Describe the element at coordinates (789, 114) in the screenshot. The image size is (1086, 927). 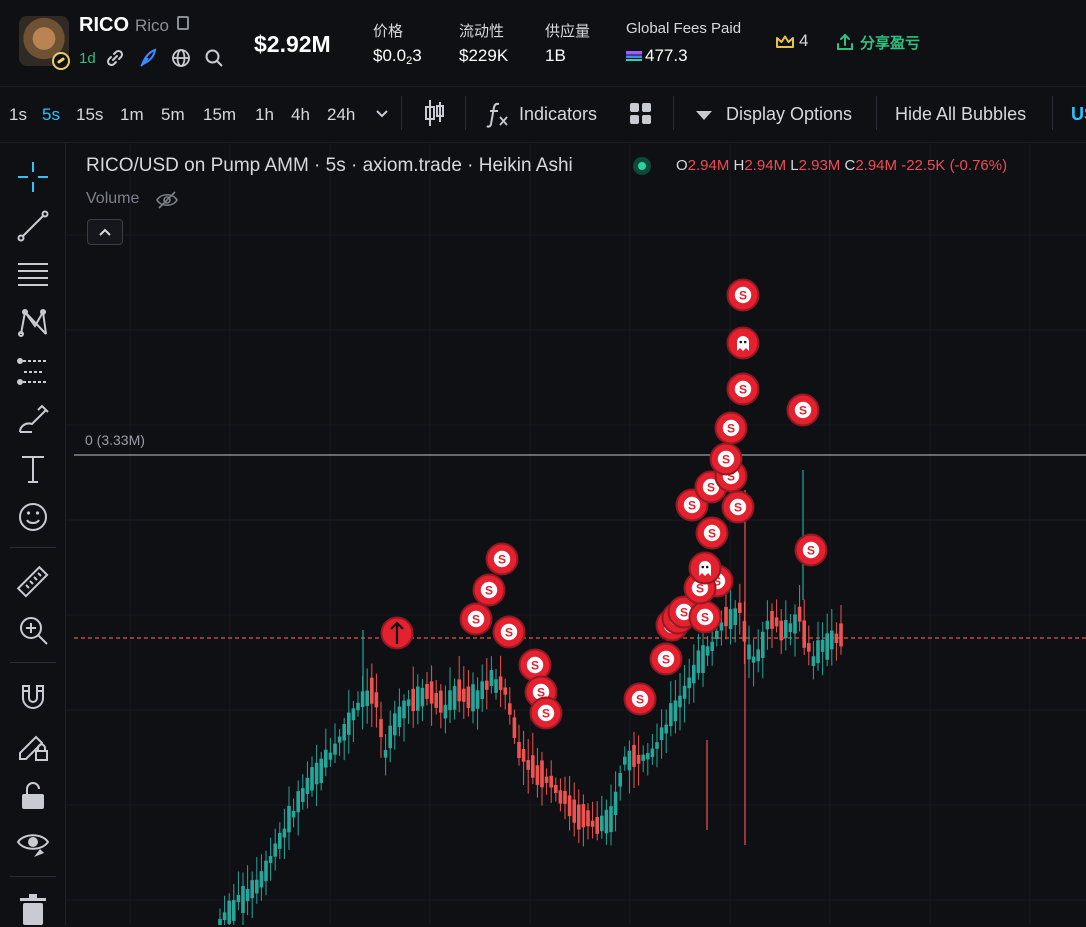
I see `display-options-button: Display Options` at that location.